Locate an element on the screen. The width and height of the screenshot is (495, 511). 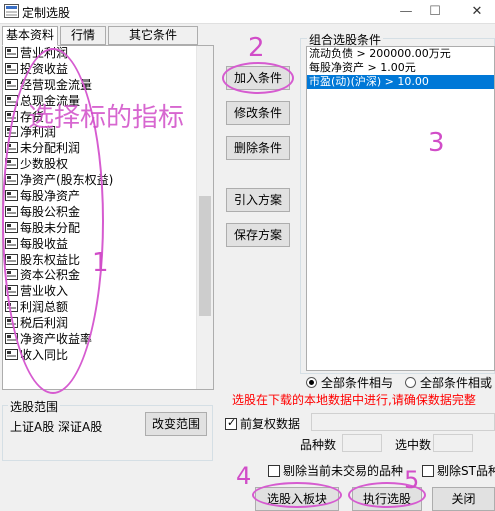
range-caption: 选股范围 is located at coordinates (34, 406).